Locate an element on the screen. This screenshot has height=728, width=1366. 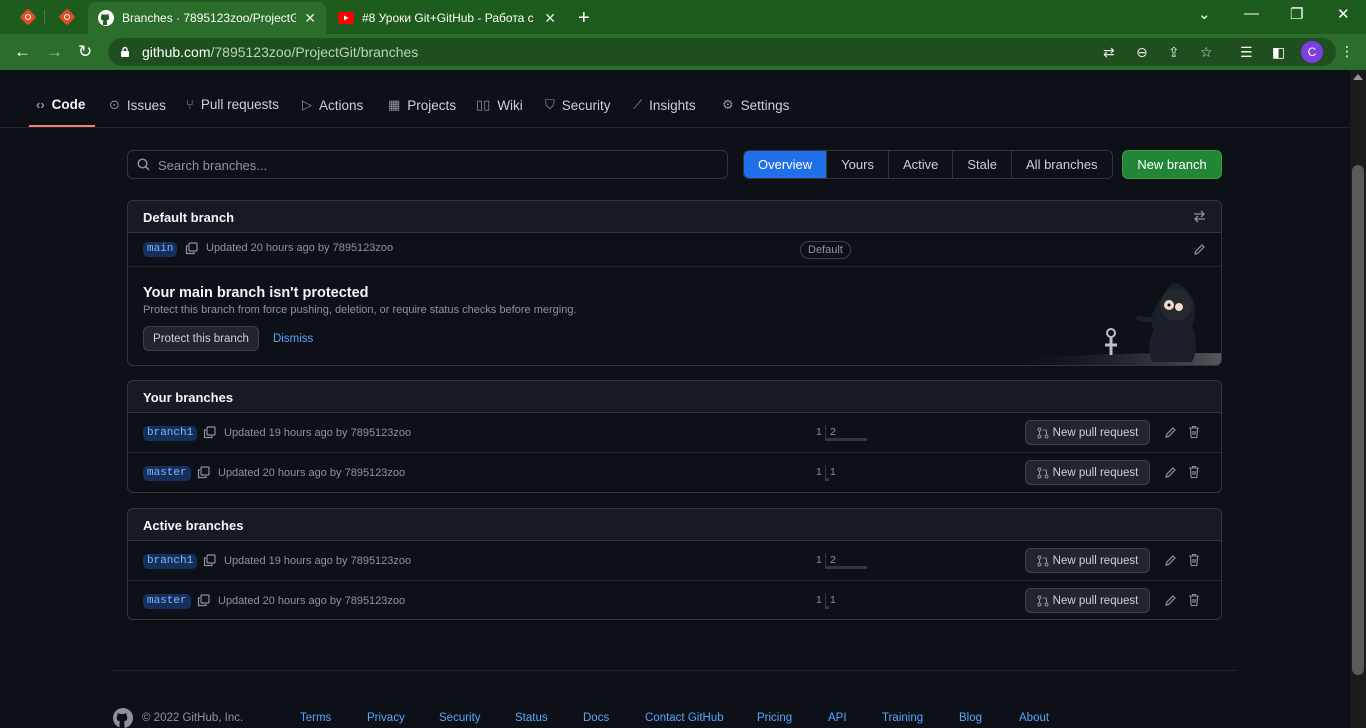
ahead-behind-indicator: 1 2 is located at coordinates (841, 433).